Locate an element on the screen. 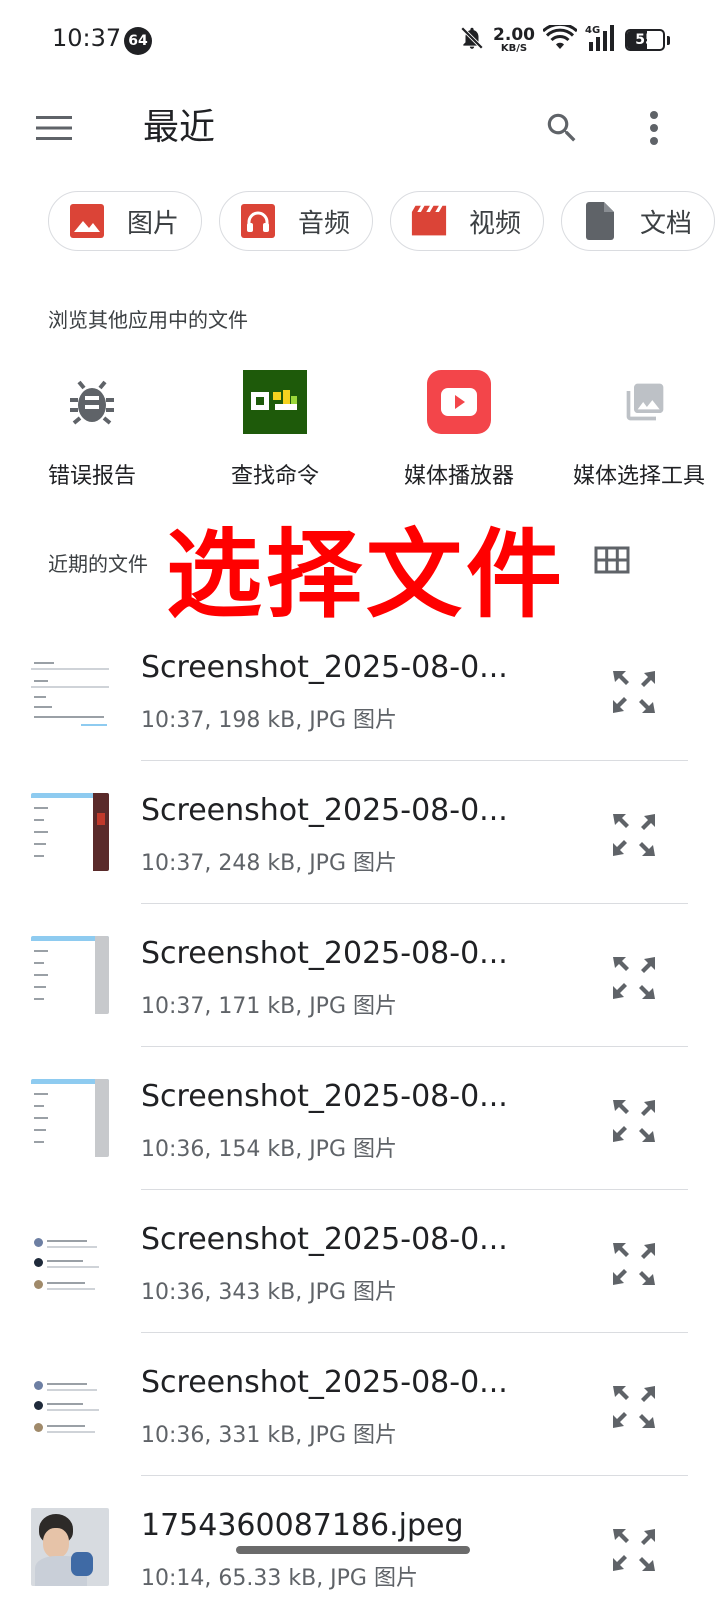  more-options-button is located at coordinates (654, 128).